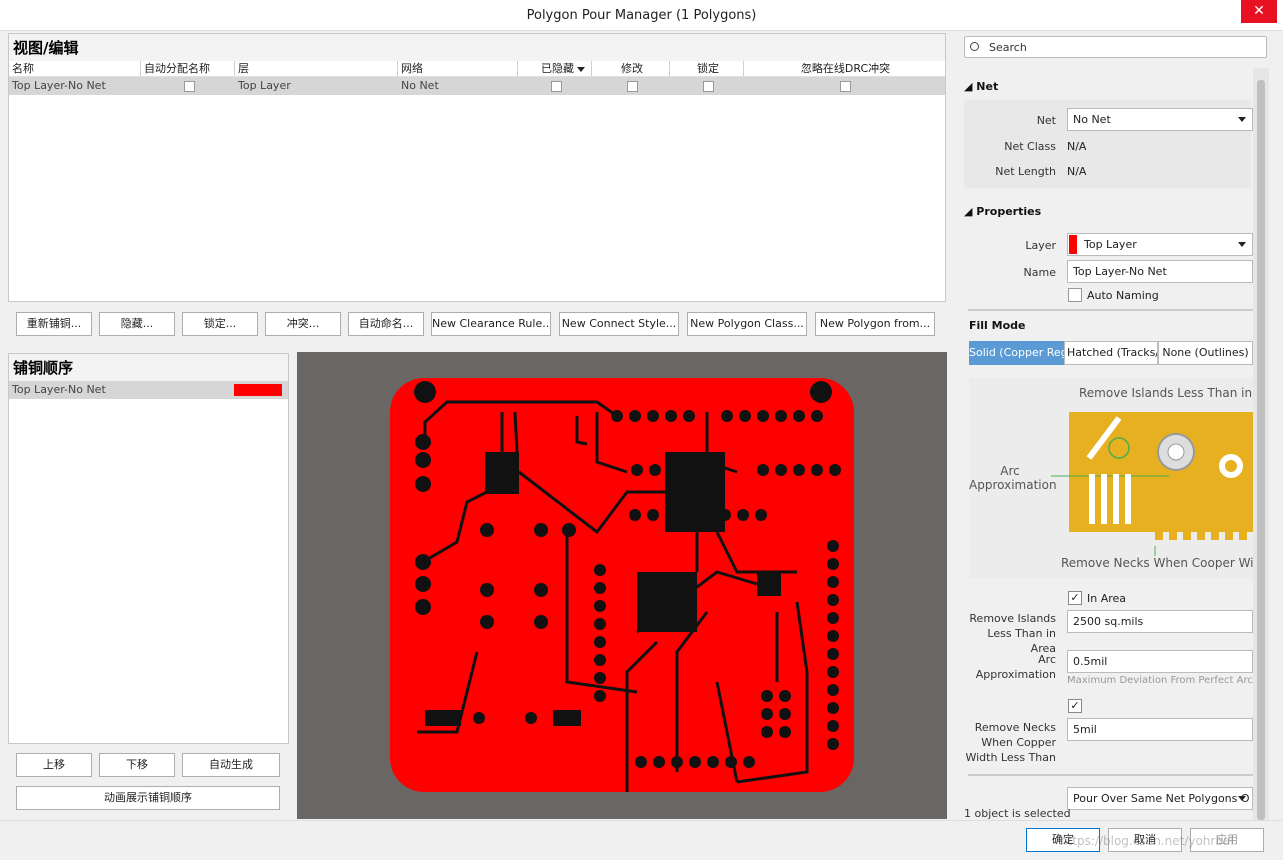 This screenshot has width=1283, height=860. I want to click on netclass-value: N/A, so click(1077, 146).